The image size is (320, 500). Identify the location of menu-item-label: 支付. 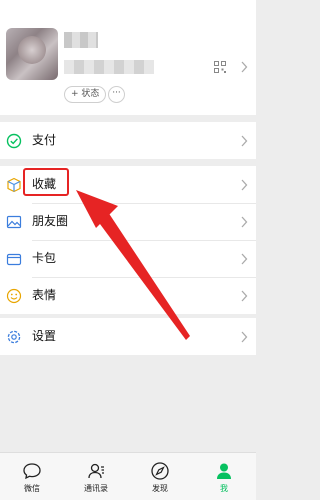
(44, 140).